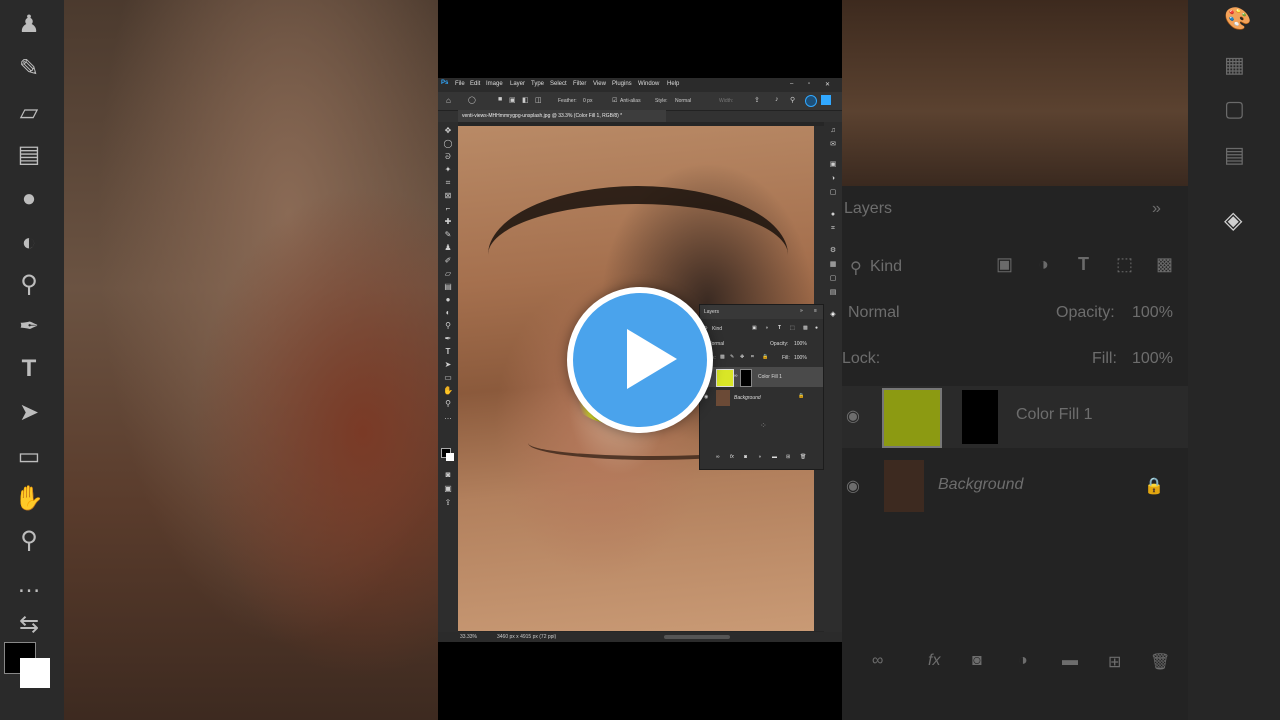  What do you see at coordinates (833, 264) in the screenshot?
I see `gradients-icon: ▦` at bounding box center [833, 264].